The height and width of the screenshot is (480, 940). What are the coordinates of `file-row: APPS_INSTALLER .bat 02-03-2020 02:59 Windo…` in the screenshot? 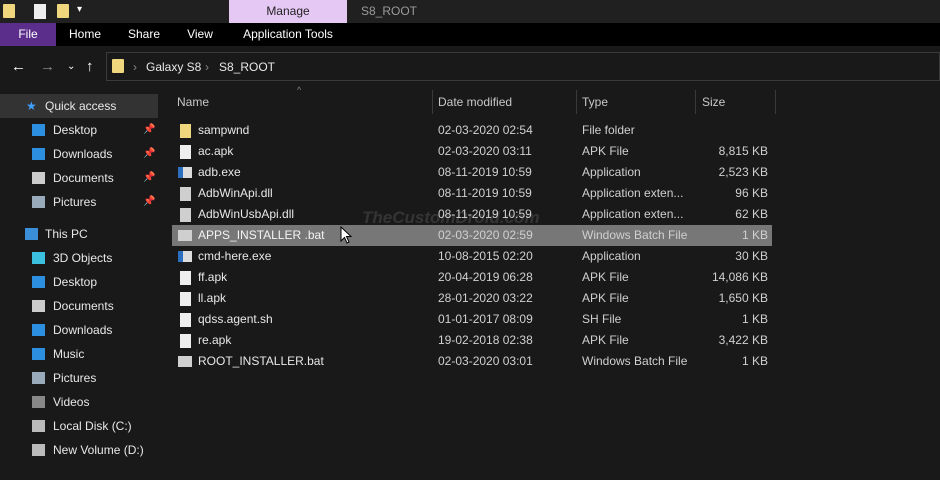 It's located at (472, 235).